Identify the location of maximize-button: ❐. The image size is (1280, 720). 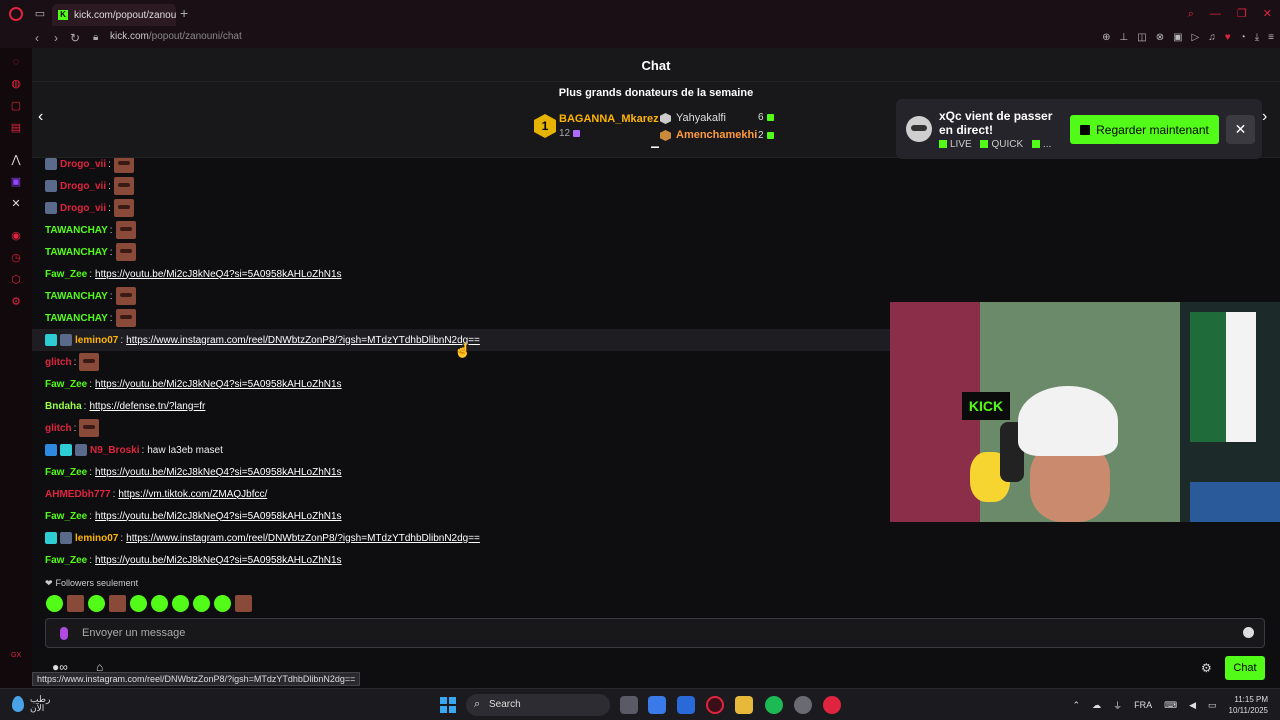
(1242, 14).